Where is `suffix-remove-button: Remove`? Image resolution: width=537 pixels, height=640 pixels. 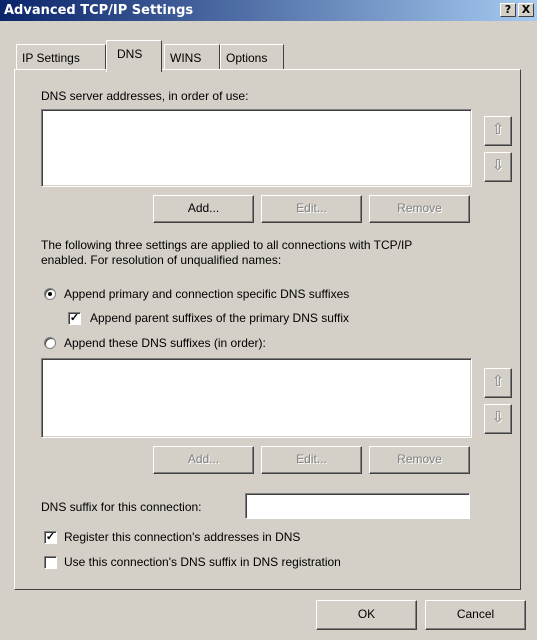
suffix-remove-button: Remove is located at coordinates (419, 460).